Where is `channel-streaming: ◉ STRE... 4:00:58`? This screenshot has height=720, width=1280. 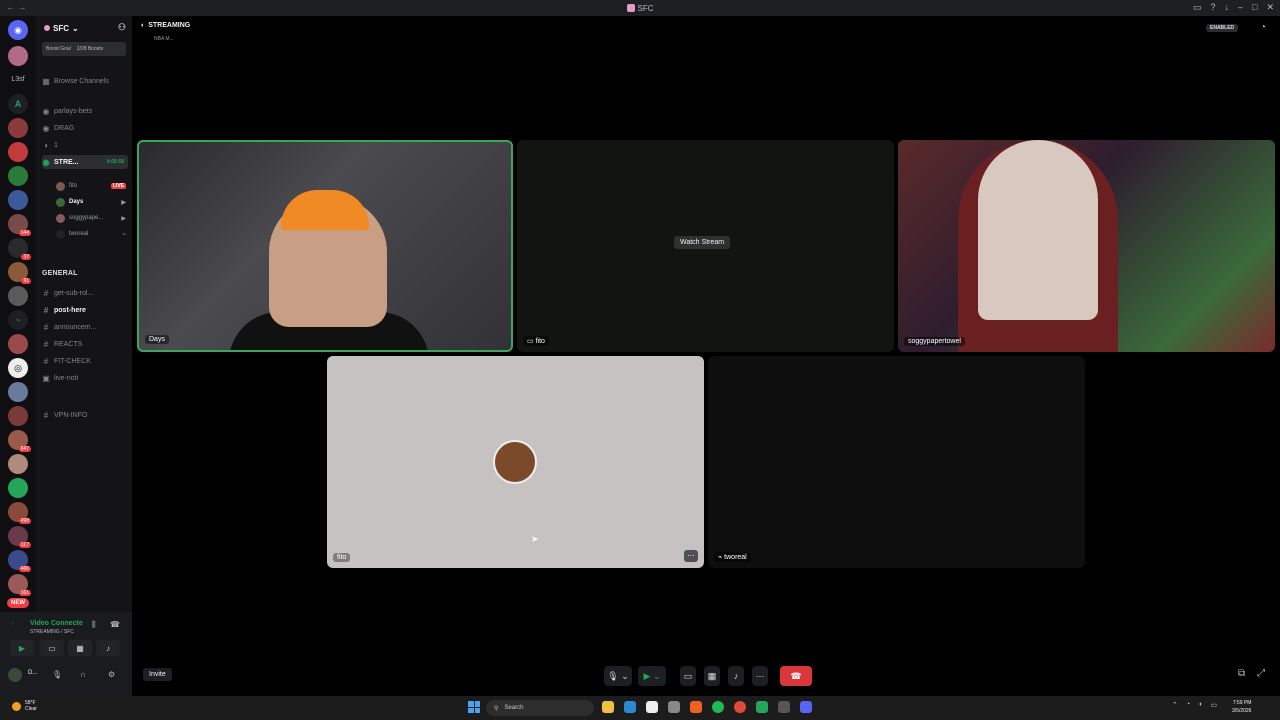 channel-streaming: ◉ STRE... 4:00:58 is located at coordinates (85, 162).